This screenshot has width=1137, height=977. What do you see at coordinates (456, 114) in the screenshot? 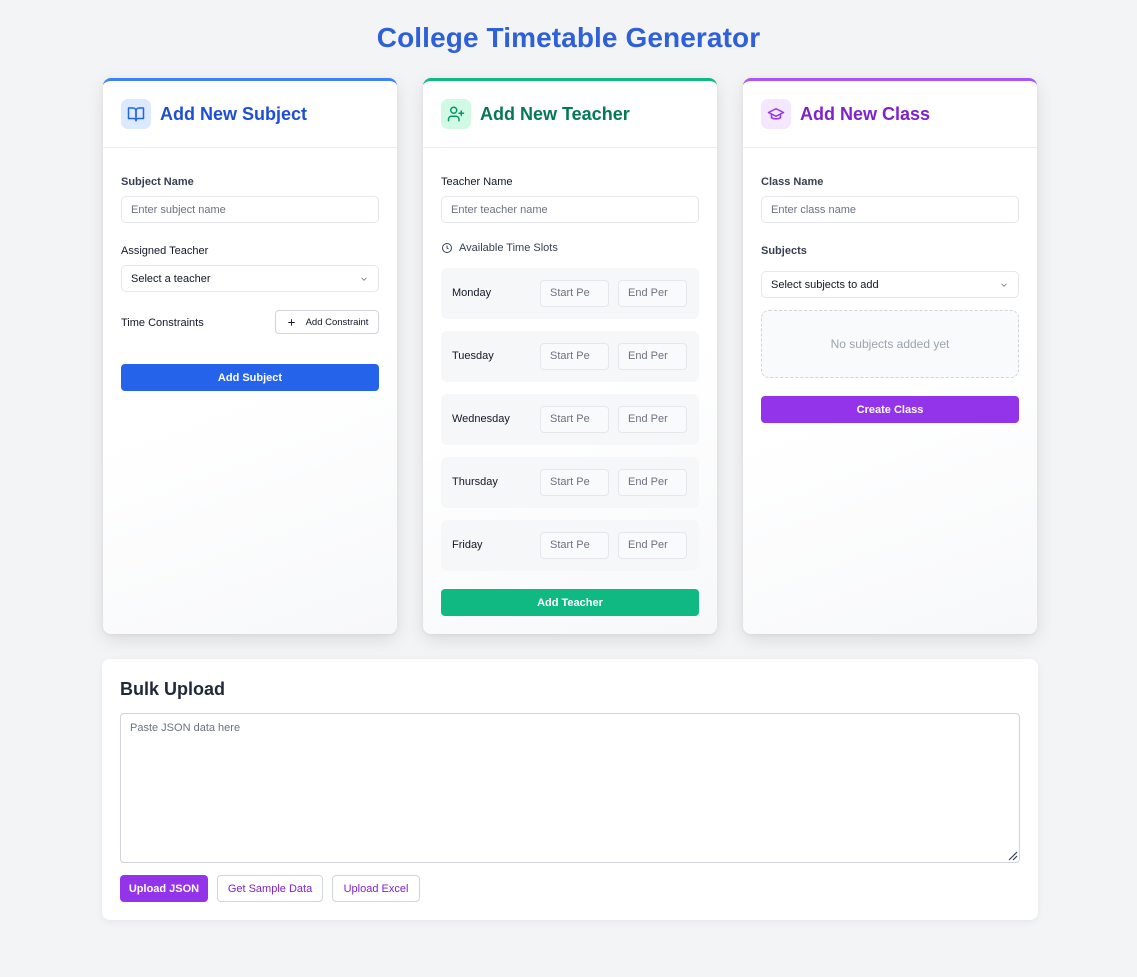
I see `user-plus-icon` at bounding box center [456, 114].